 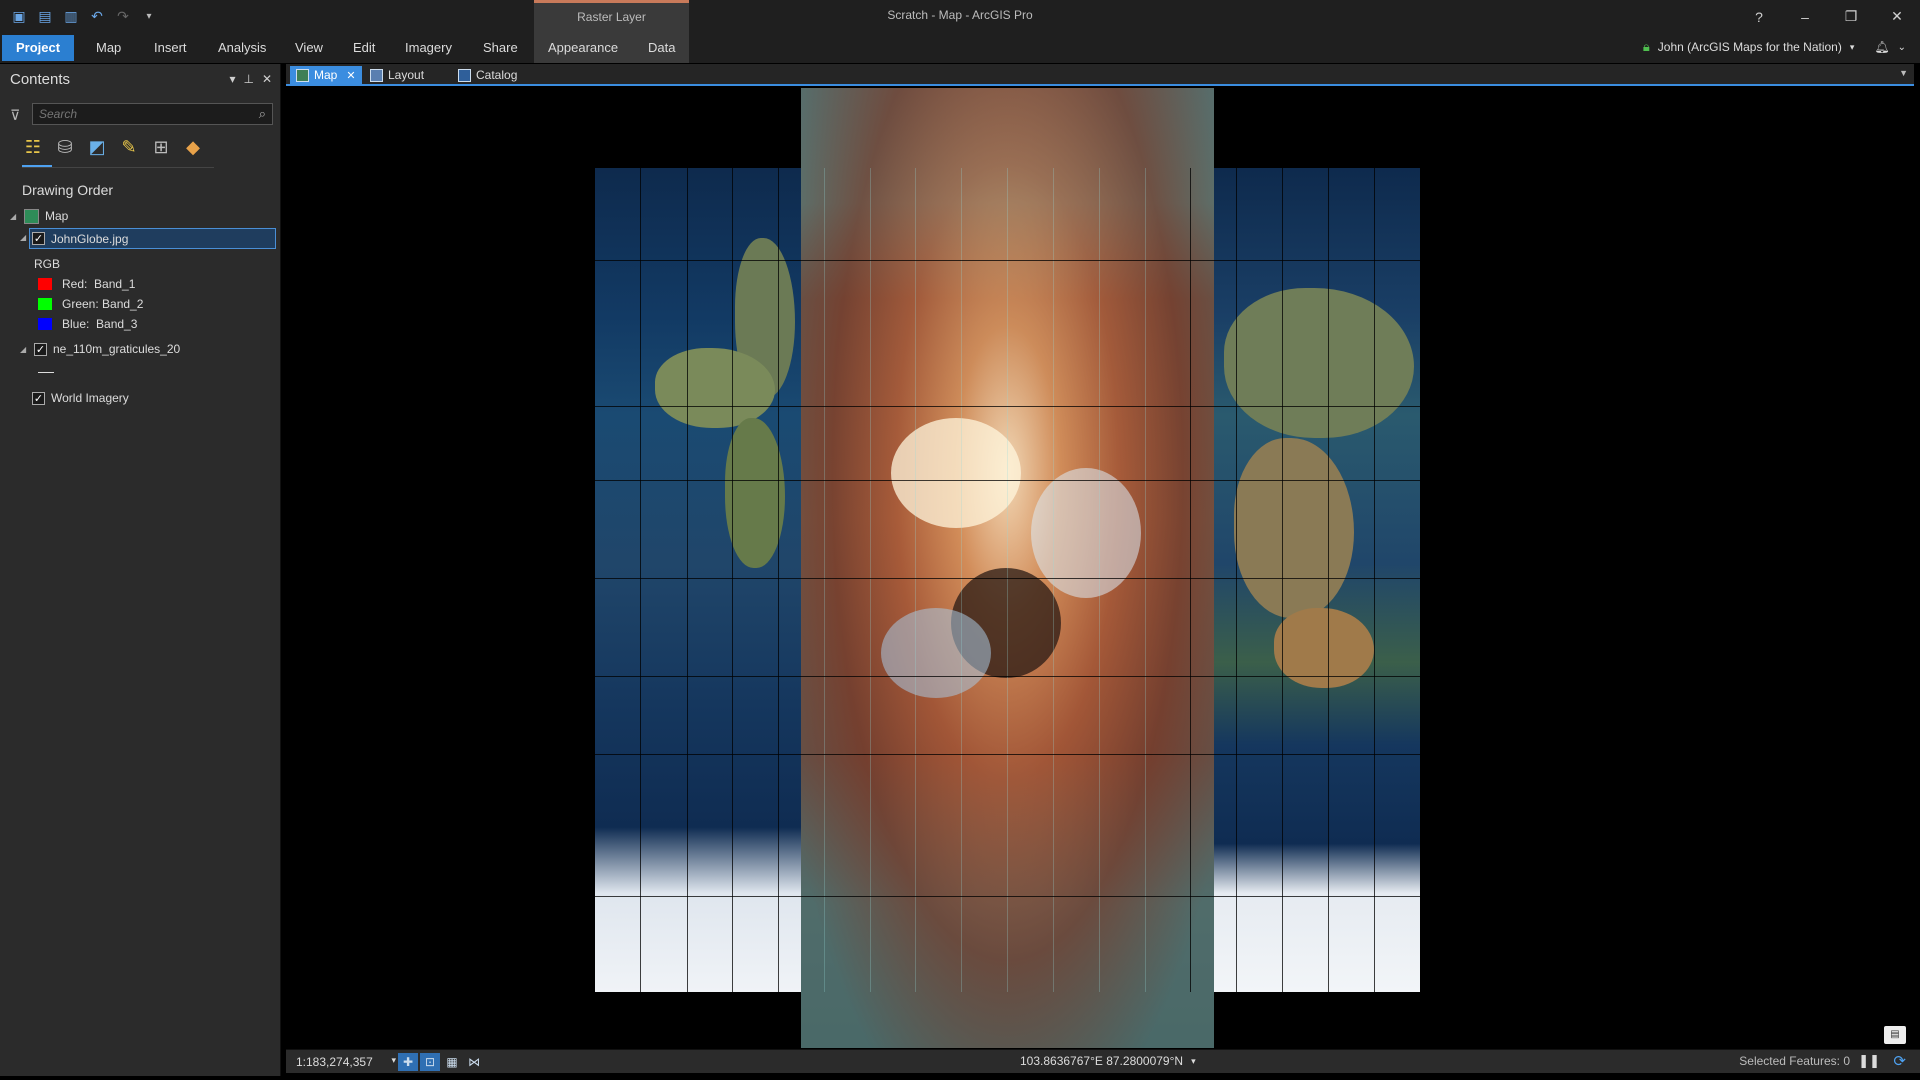 I want to click on window-controls: ? – ❐ ✕, so click(x=1828, y=16).